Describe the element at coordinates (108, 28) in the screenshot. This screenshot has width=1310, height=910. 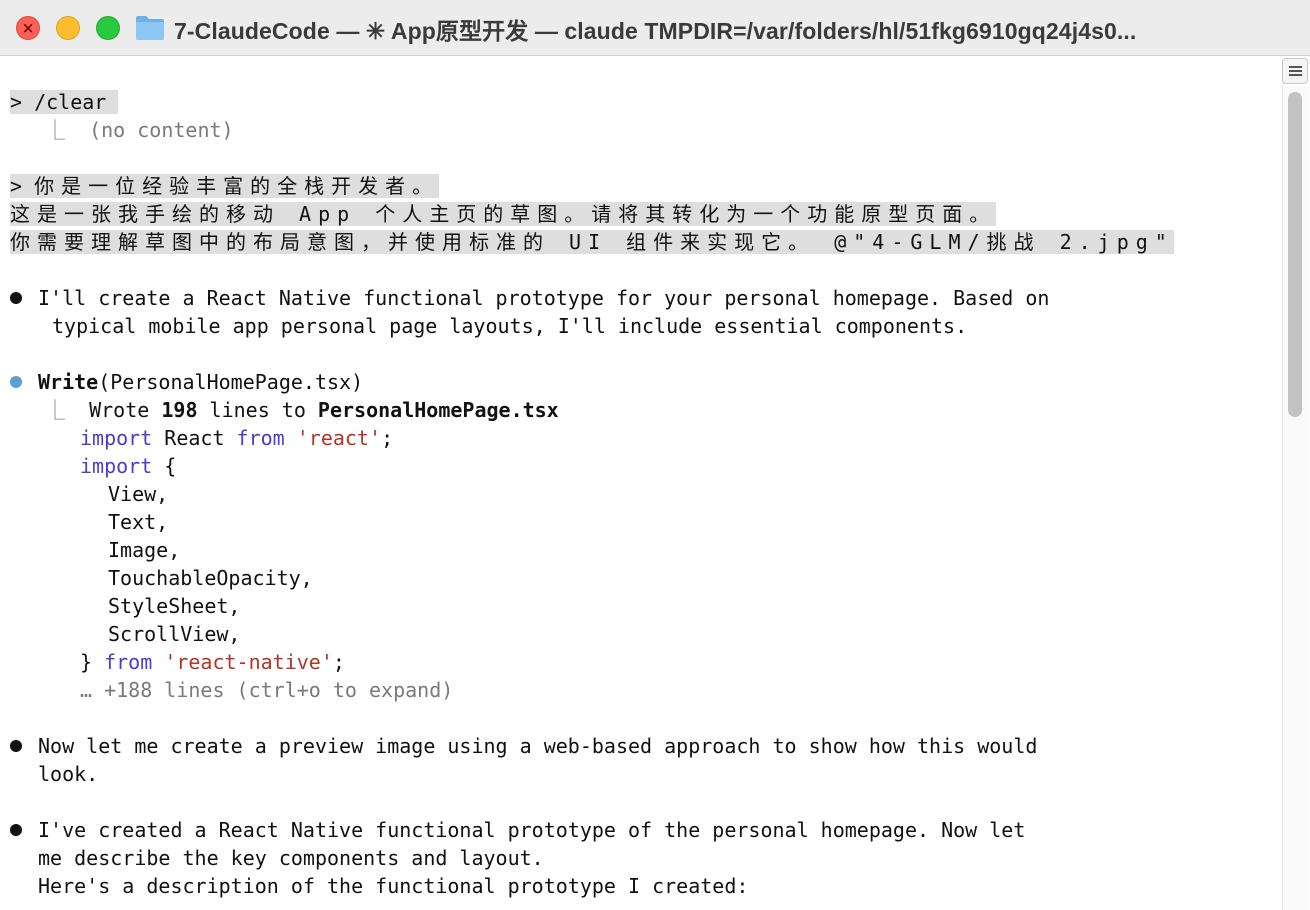
I see `zoom-button` at that location.